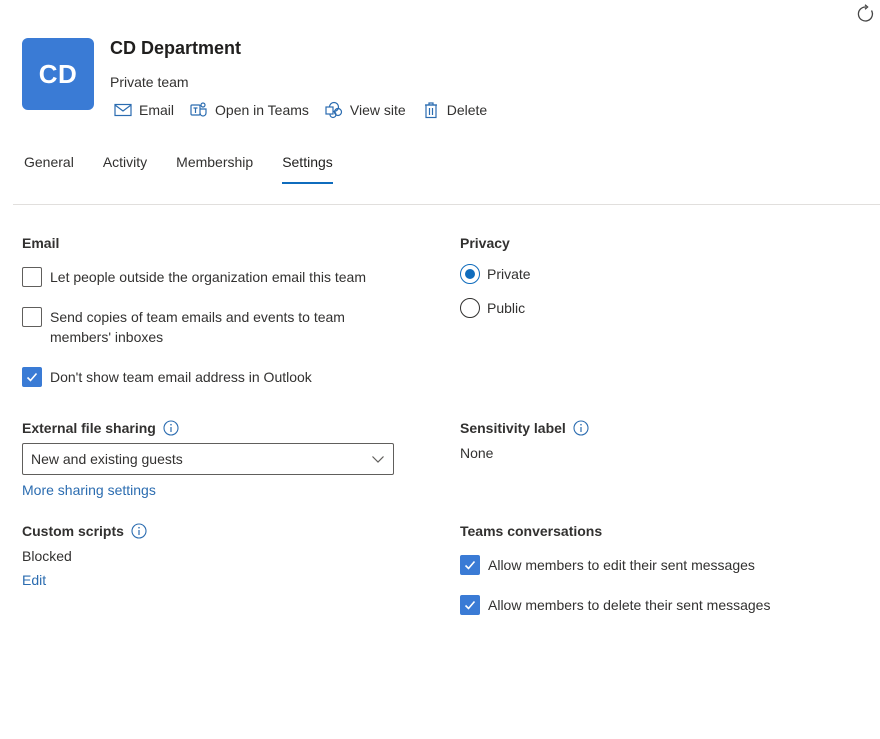 This screenshot has height=739, width=880. I want to click on hide-email-checkbox, so click(32, 377).